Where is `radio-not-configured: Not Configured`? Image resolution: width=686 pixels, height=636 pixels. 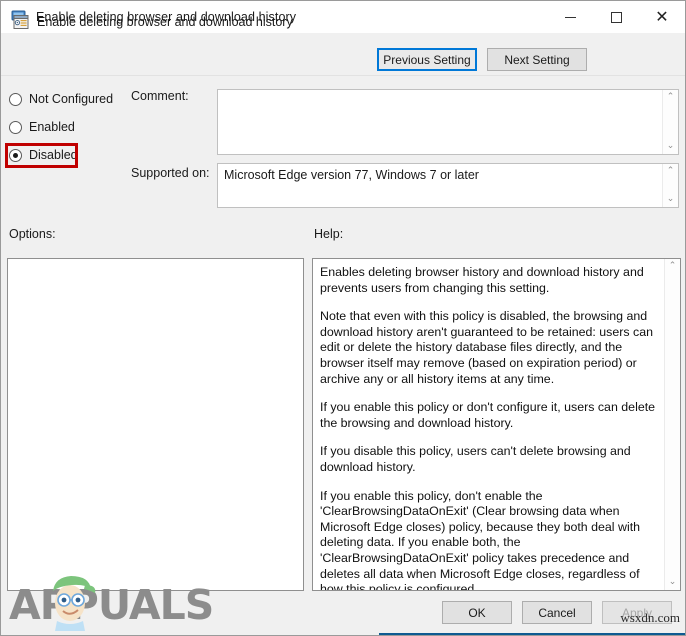
radio-not-configured: Not Configured is located at coordinates (61, 99).